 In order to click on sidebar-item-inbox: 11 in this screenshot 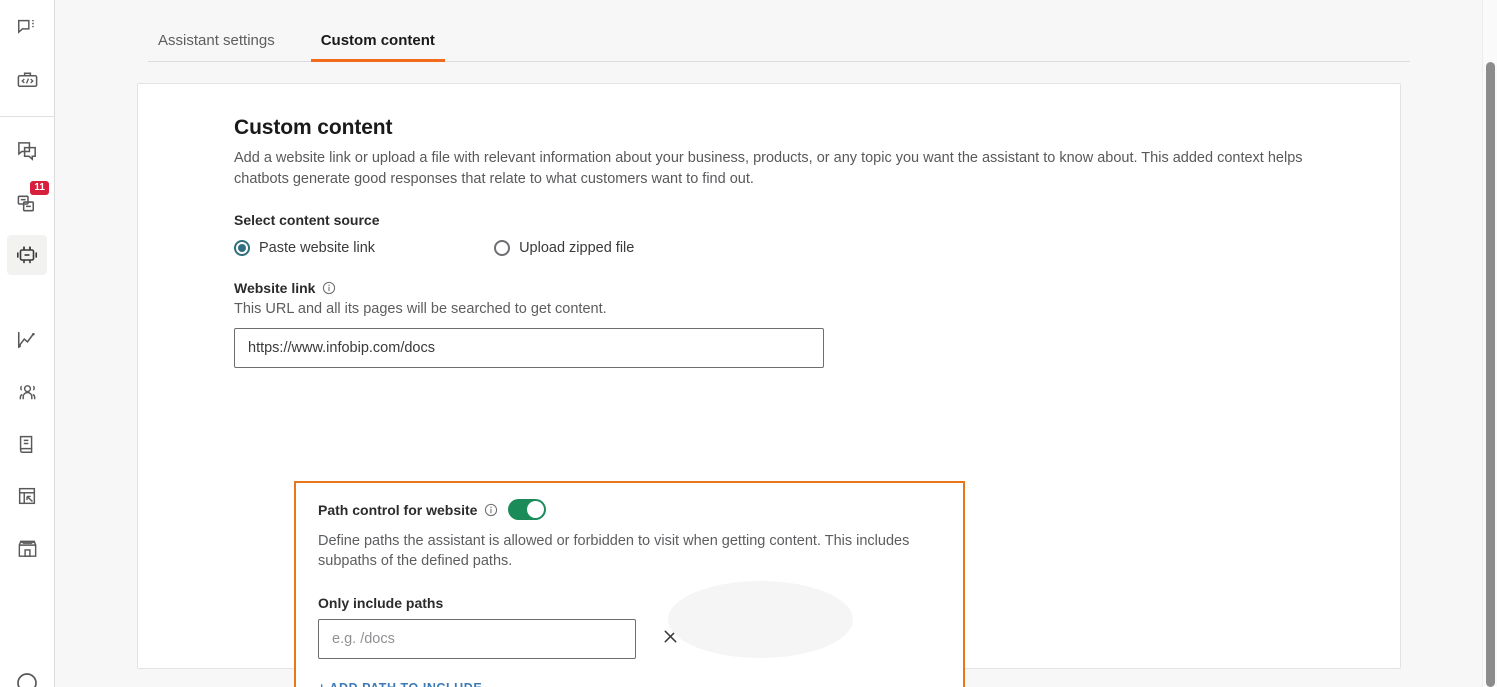, I will do `click(28, 202)`.